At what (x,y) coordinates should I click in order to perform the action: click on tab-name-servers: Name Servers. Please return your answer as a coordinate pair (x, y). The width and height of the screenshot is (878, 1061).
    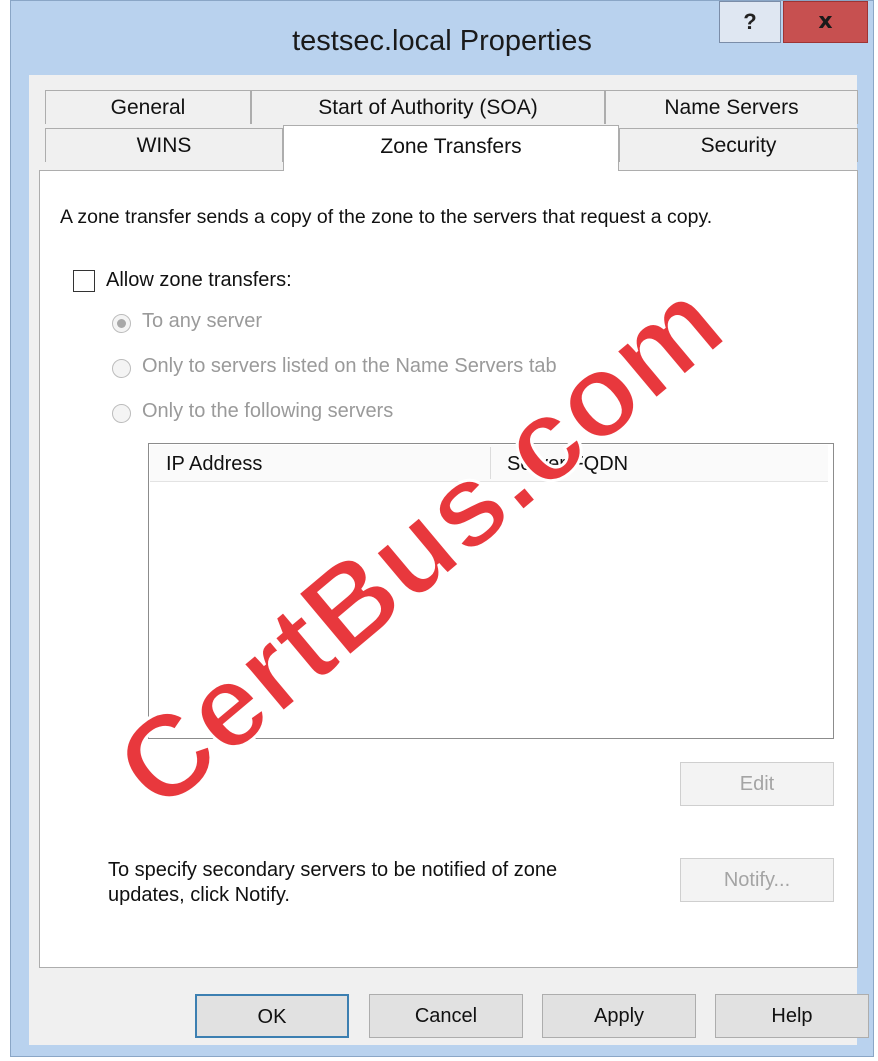
    Looking at the image, I should click on (731, 107).